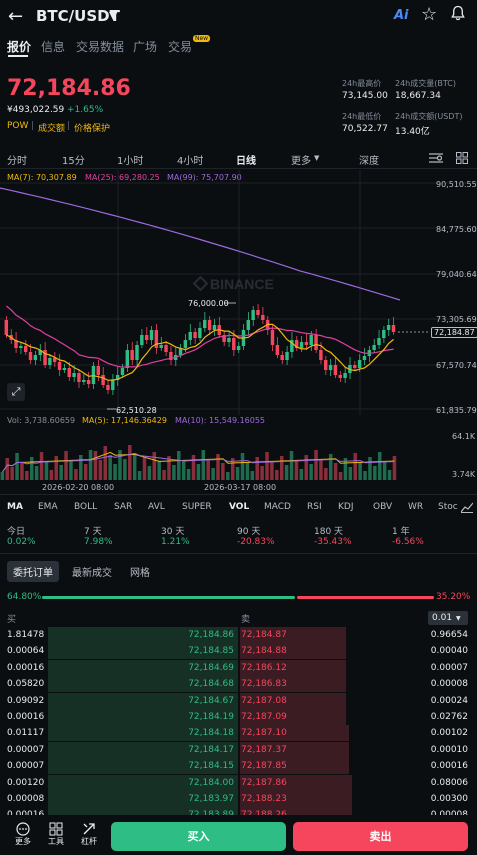  I want to click on ask-price: 72,187.37, so click(264, 749).